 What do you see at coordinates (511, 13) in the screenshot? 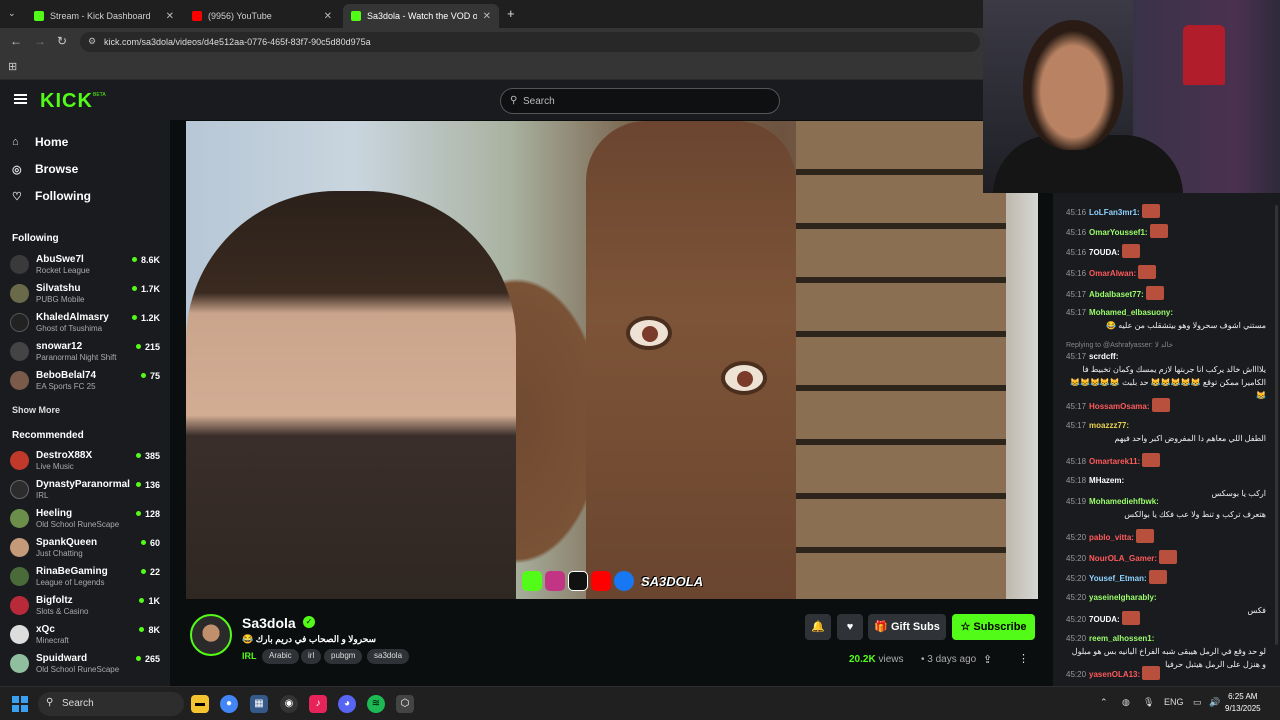
I see `new-tab-icon: +` at bounding box center [511, 13].